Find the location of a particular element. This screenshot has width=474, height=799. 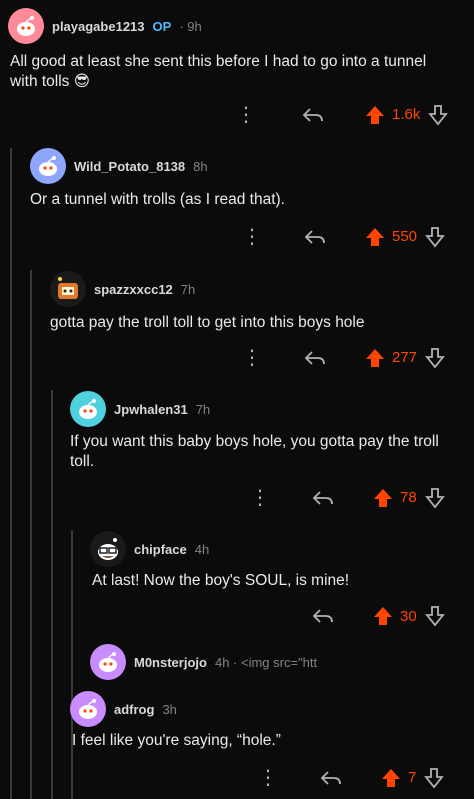

username: adfrog is located at coordinates (134, 709).